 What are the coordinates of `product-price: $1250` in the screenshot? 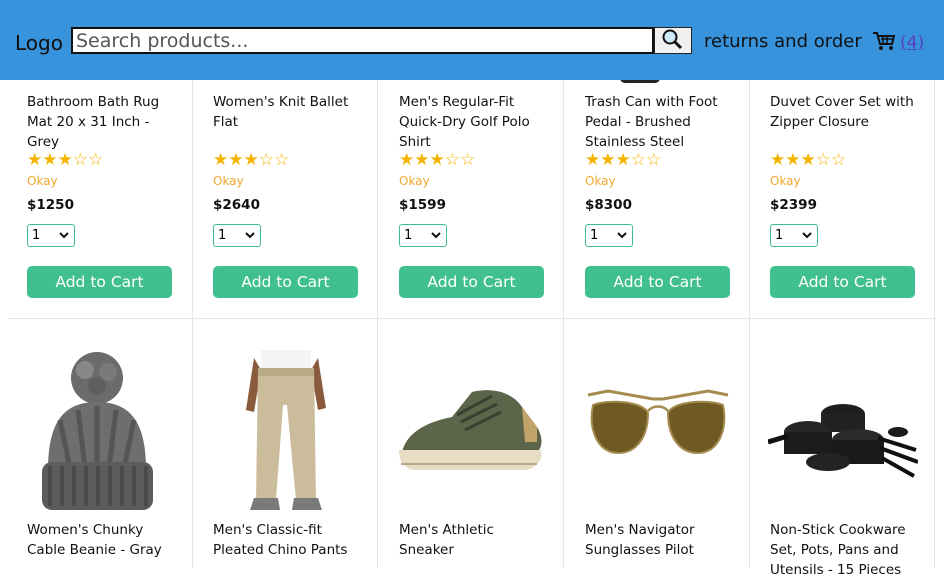 It's located at (50, 205).